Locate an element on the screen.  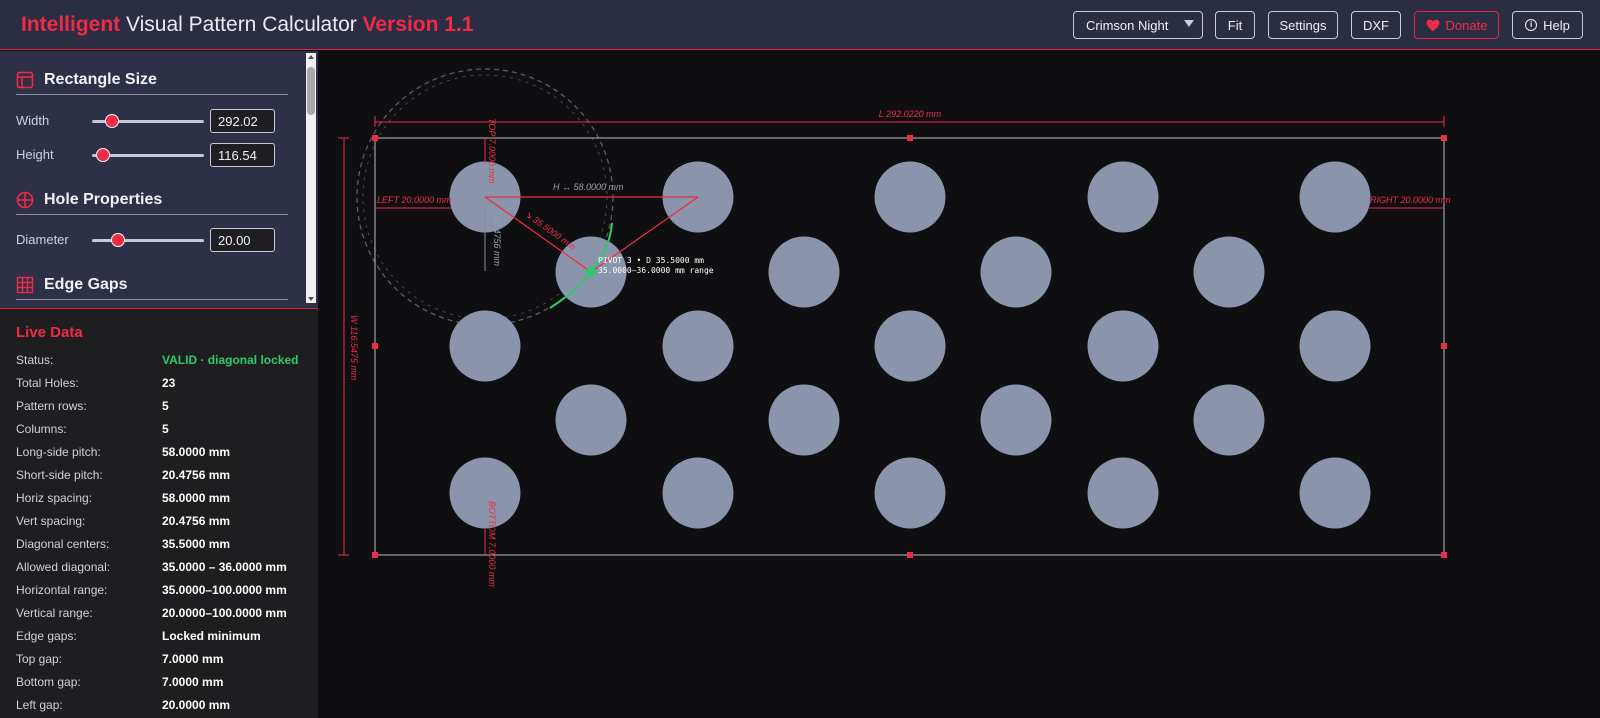
live-data-value: 20.0000–100.0000 mm is located at coordinates (224, 613).